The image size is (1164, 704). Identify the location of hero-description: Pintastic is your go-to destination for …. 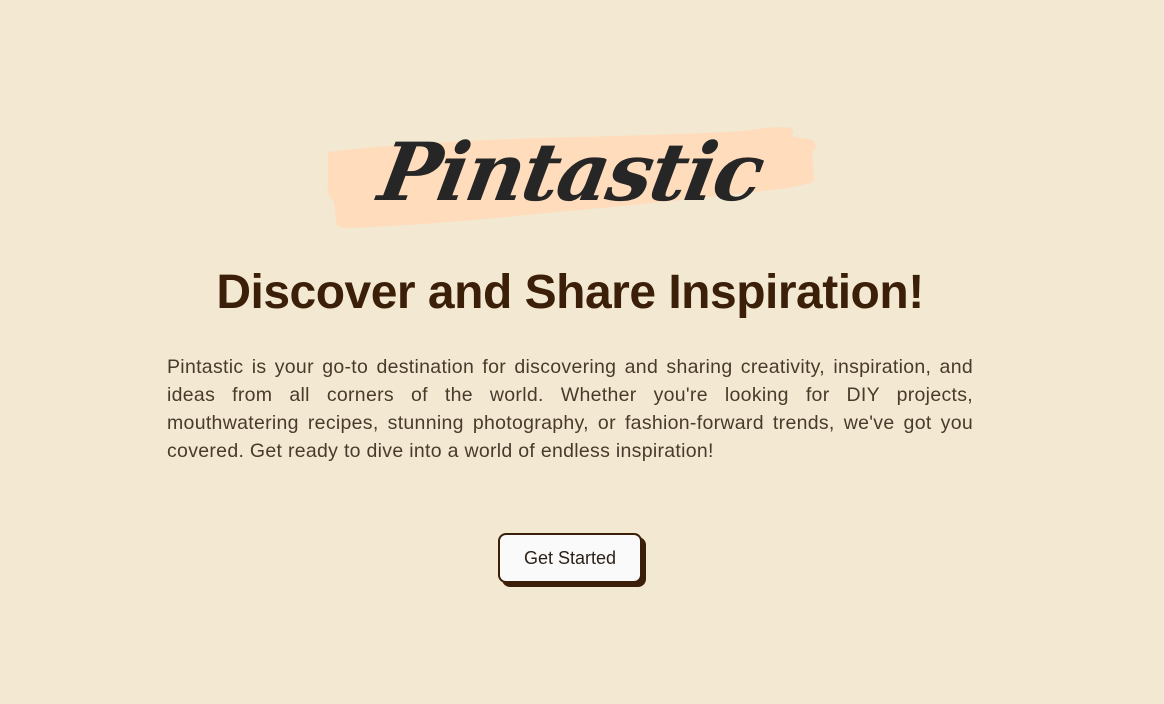
(570, 409).